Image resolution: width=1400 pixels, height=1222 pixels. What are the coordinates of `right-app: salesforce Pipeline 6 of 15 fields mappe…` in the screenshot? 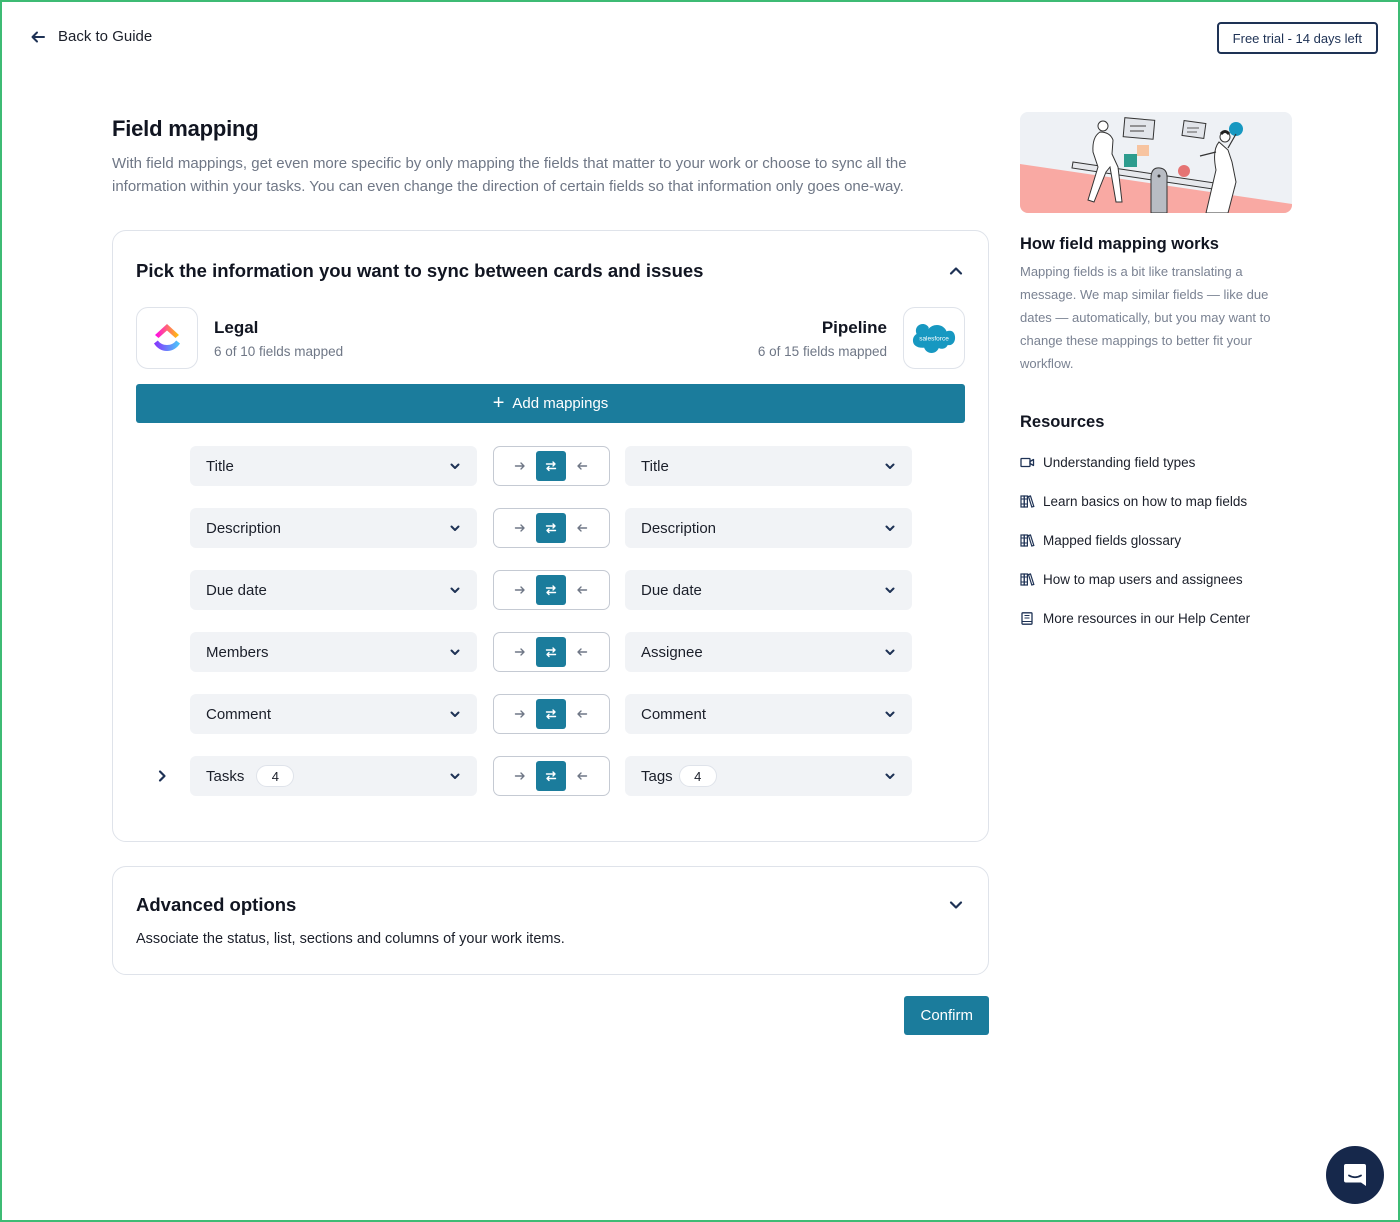 It's located at (861, 338).